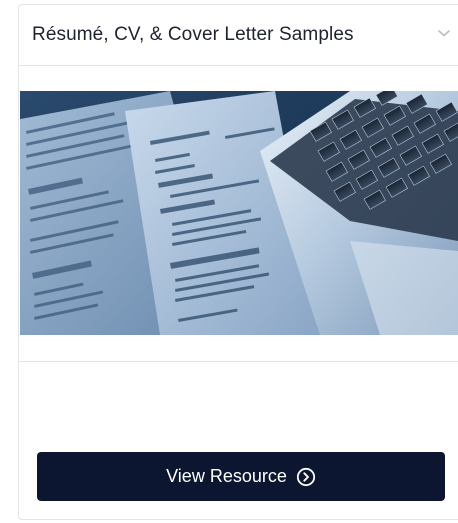  Describe the element at coordinates (193, 34) in the screenshot. I see `card-title: Résumé, CV, & Cover Letter Samples` at that location.